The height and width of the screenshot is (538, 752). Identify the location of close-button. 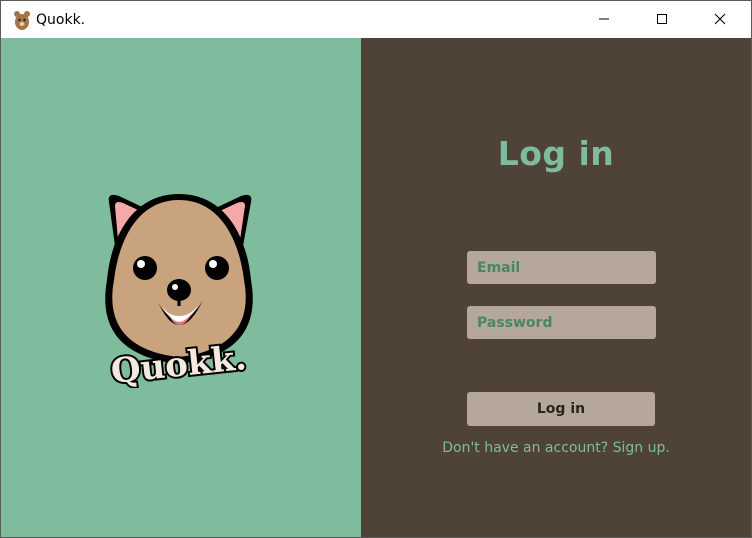
(720, 19).